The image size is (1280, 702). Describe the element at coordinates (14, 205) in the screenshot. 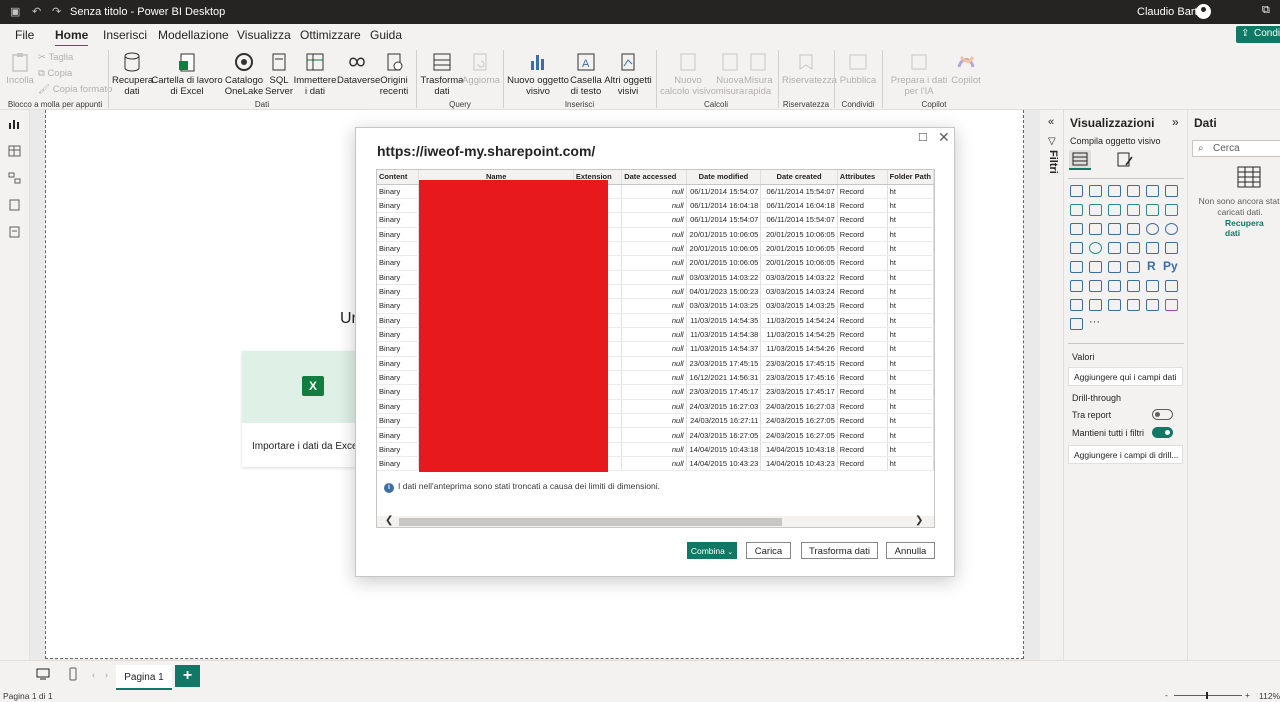

I see `dax-query-icon` at that location.